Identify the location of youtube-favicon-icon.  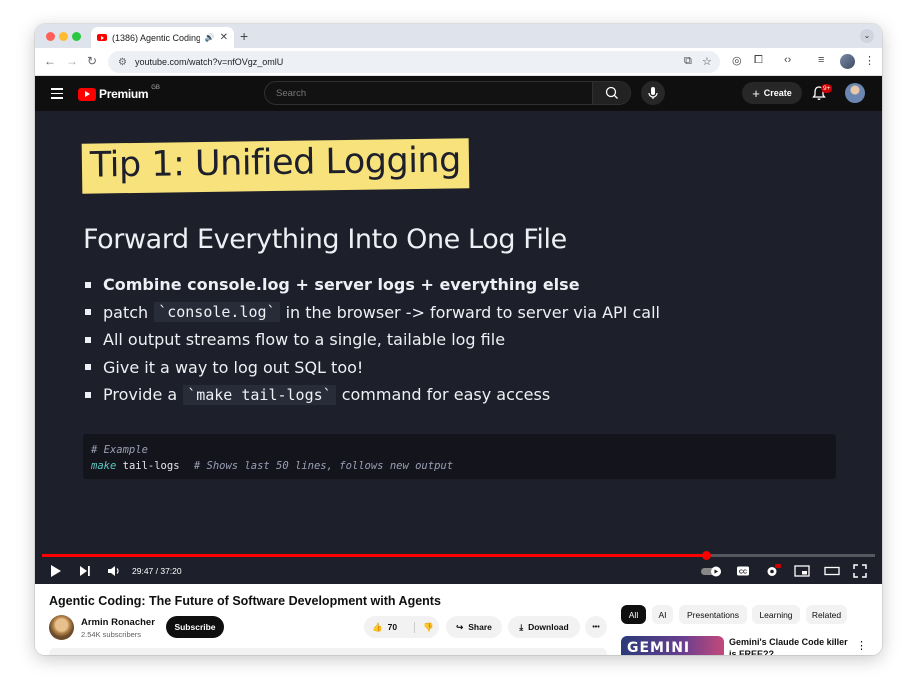
(102, 37).